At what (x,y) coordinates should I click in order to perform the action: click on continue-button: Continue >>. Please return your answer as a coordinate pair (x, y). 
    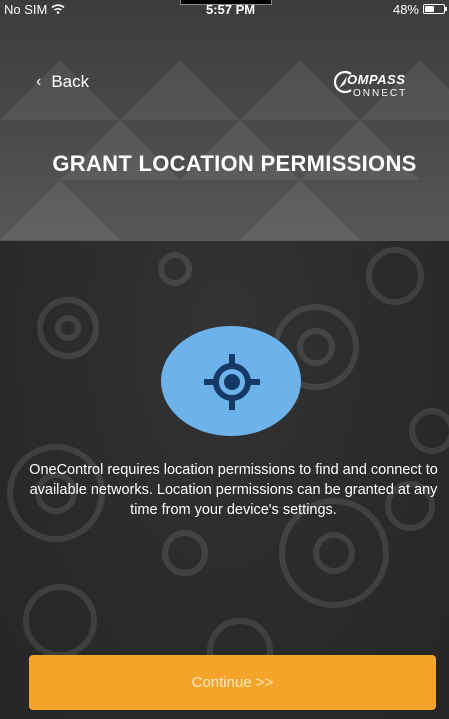
    Looking at the image, I should click on (232, 682).